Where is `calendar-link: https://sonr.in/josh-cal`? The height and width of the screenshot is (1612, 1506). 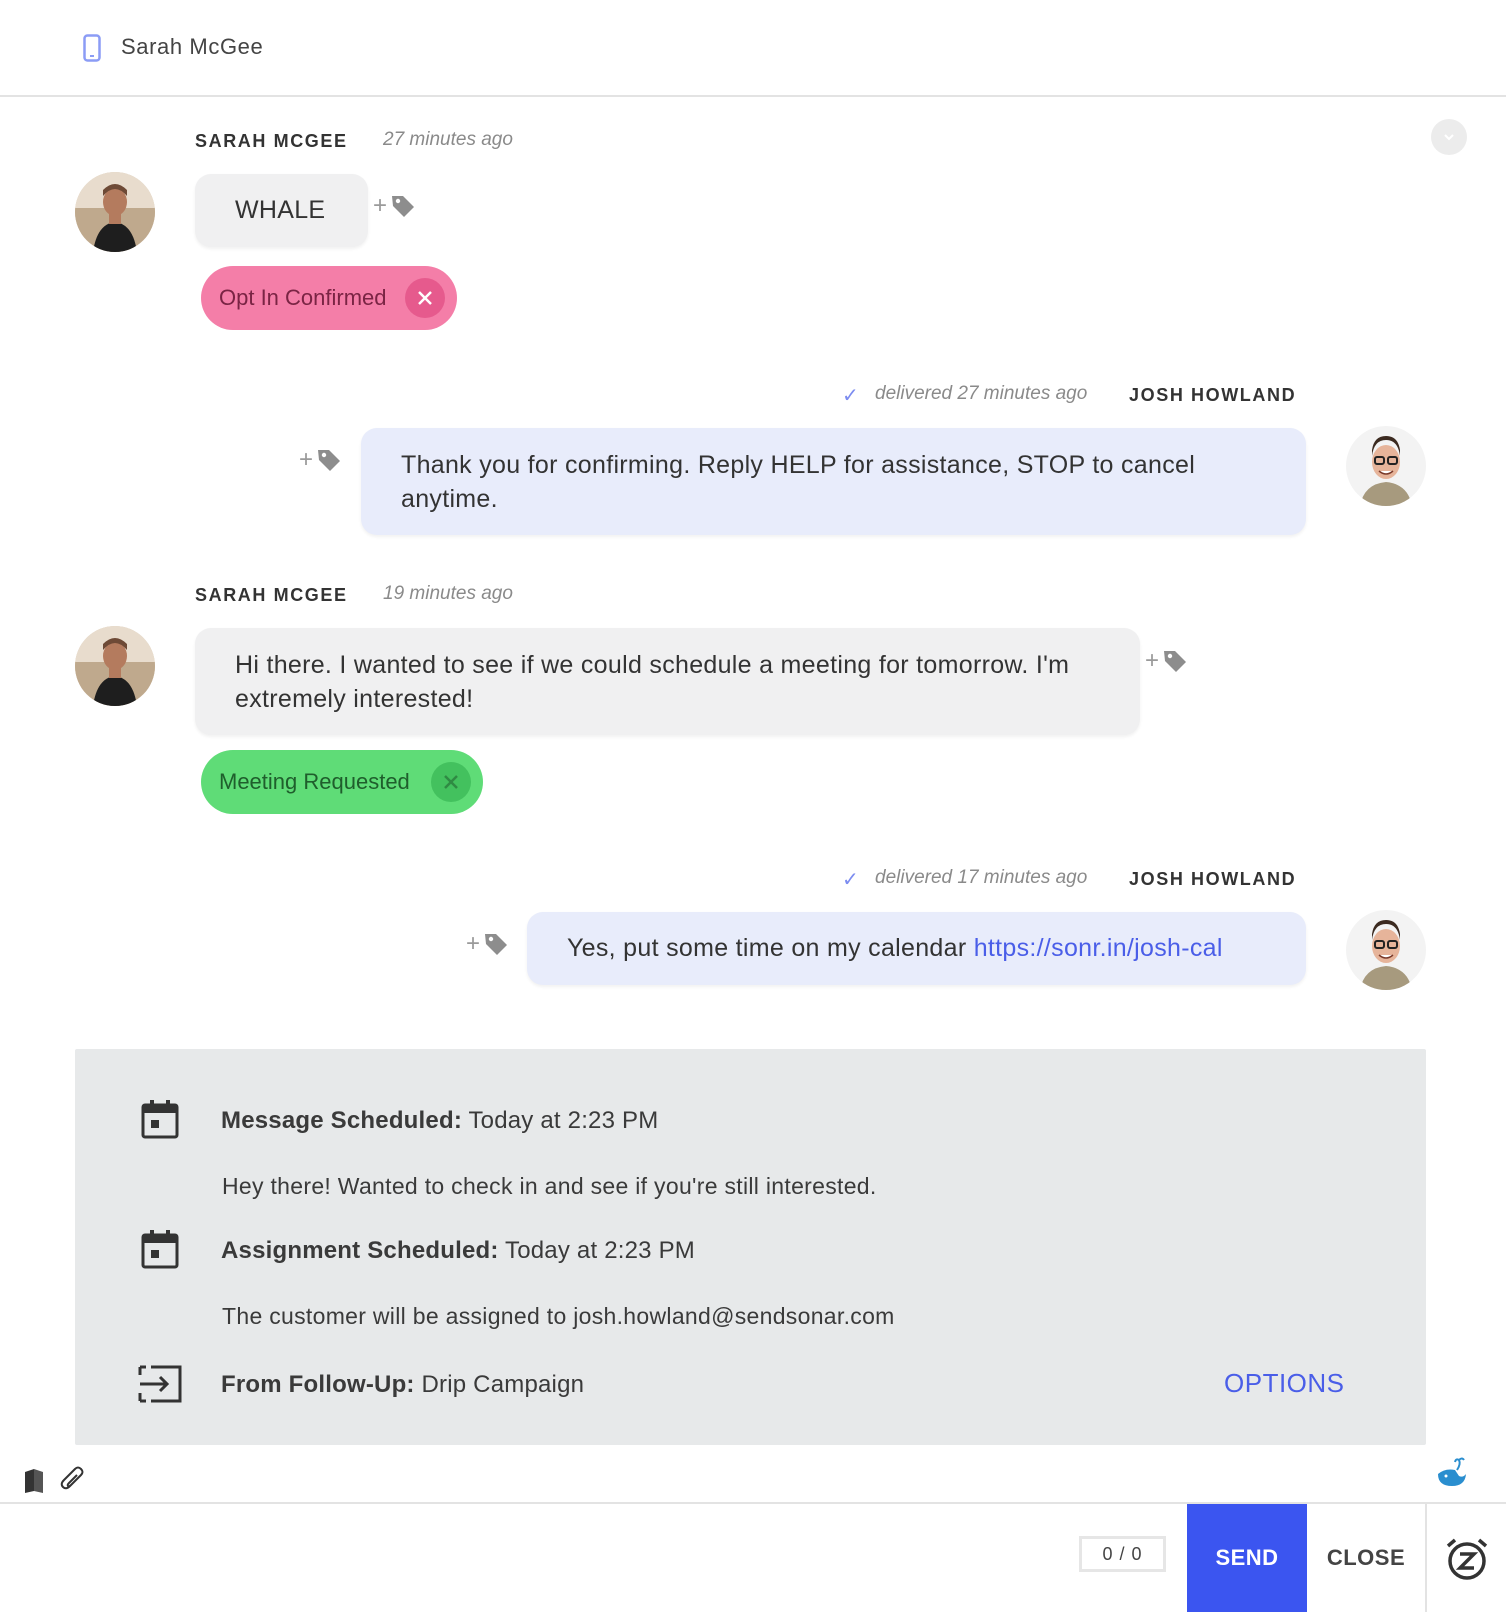
calendar-link: https://sonr.in/josh-cal is located at coordinates (1098, 948).